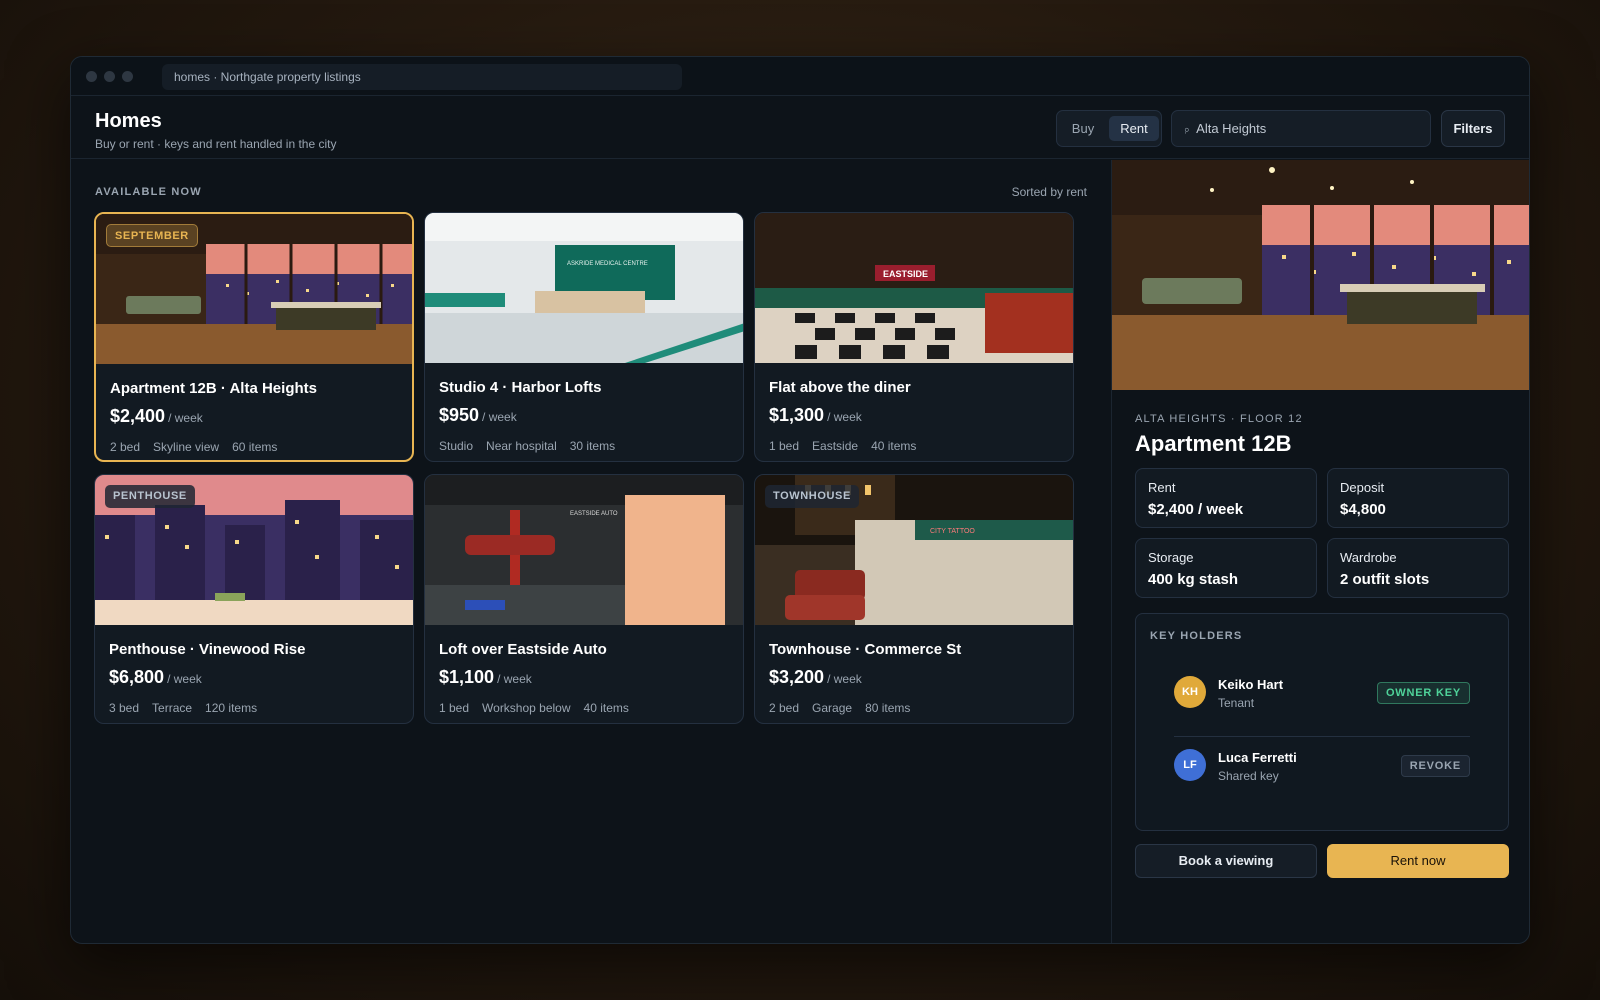  I want to click on listing-photo: EASTSIDE, so click(914, 288).